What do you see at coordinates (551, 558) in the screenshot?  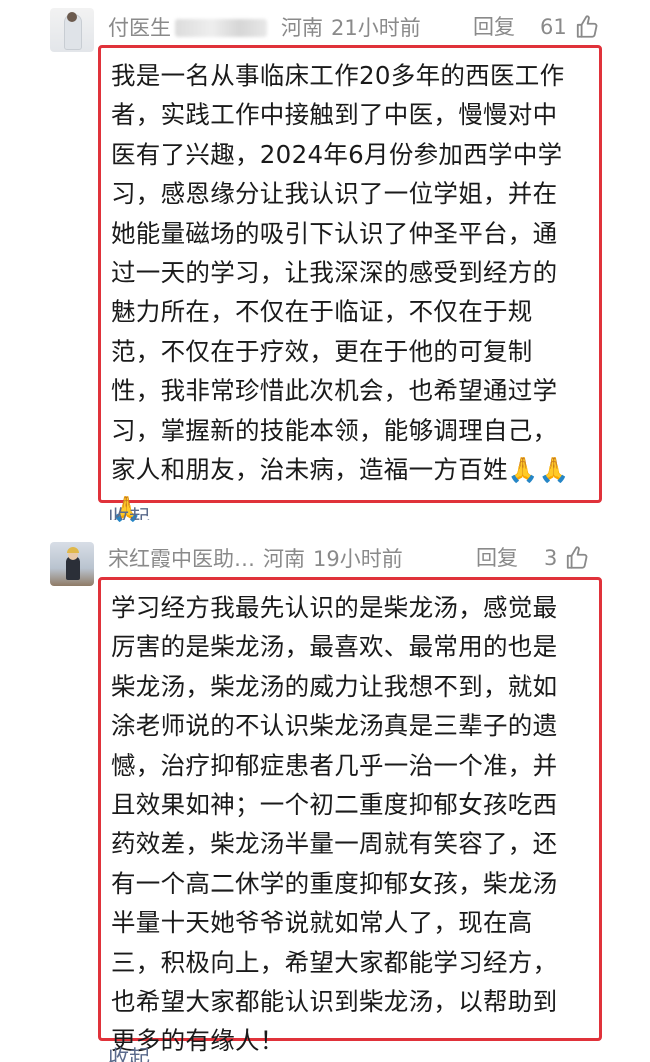 I see `like-count: 3` at bounding box center [551, 558].